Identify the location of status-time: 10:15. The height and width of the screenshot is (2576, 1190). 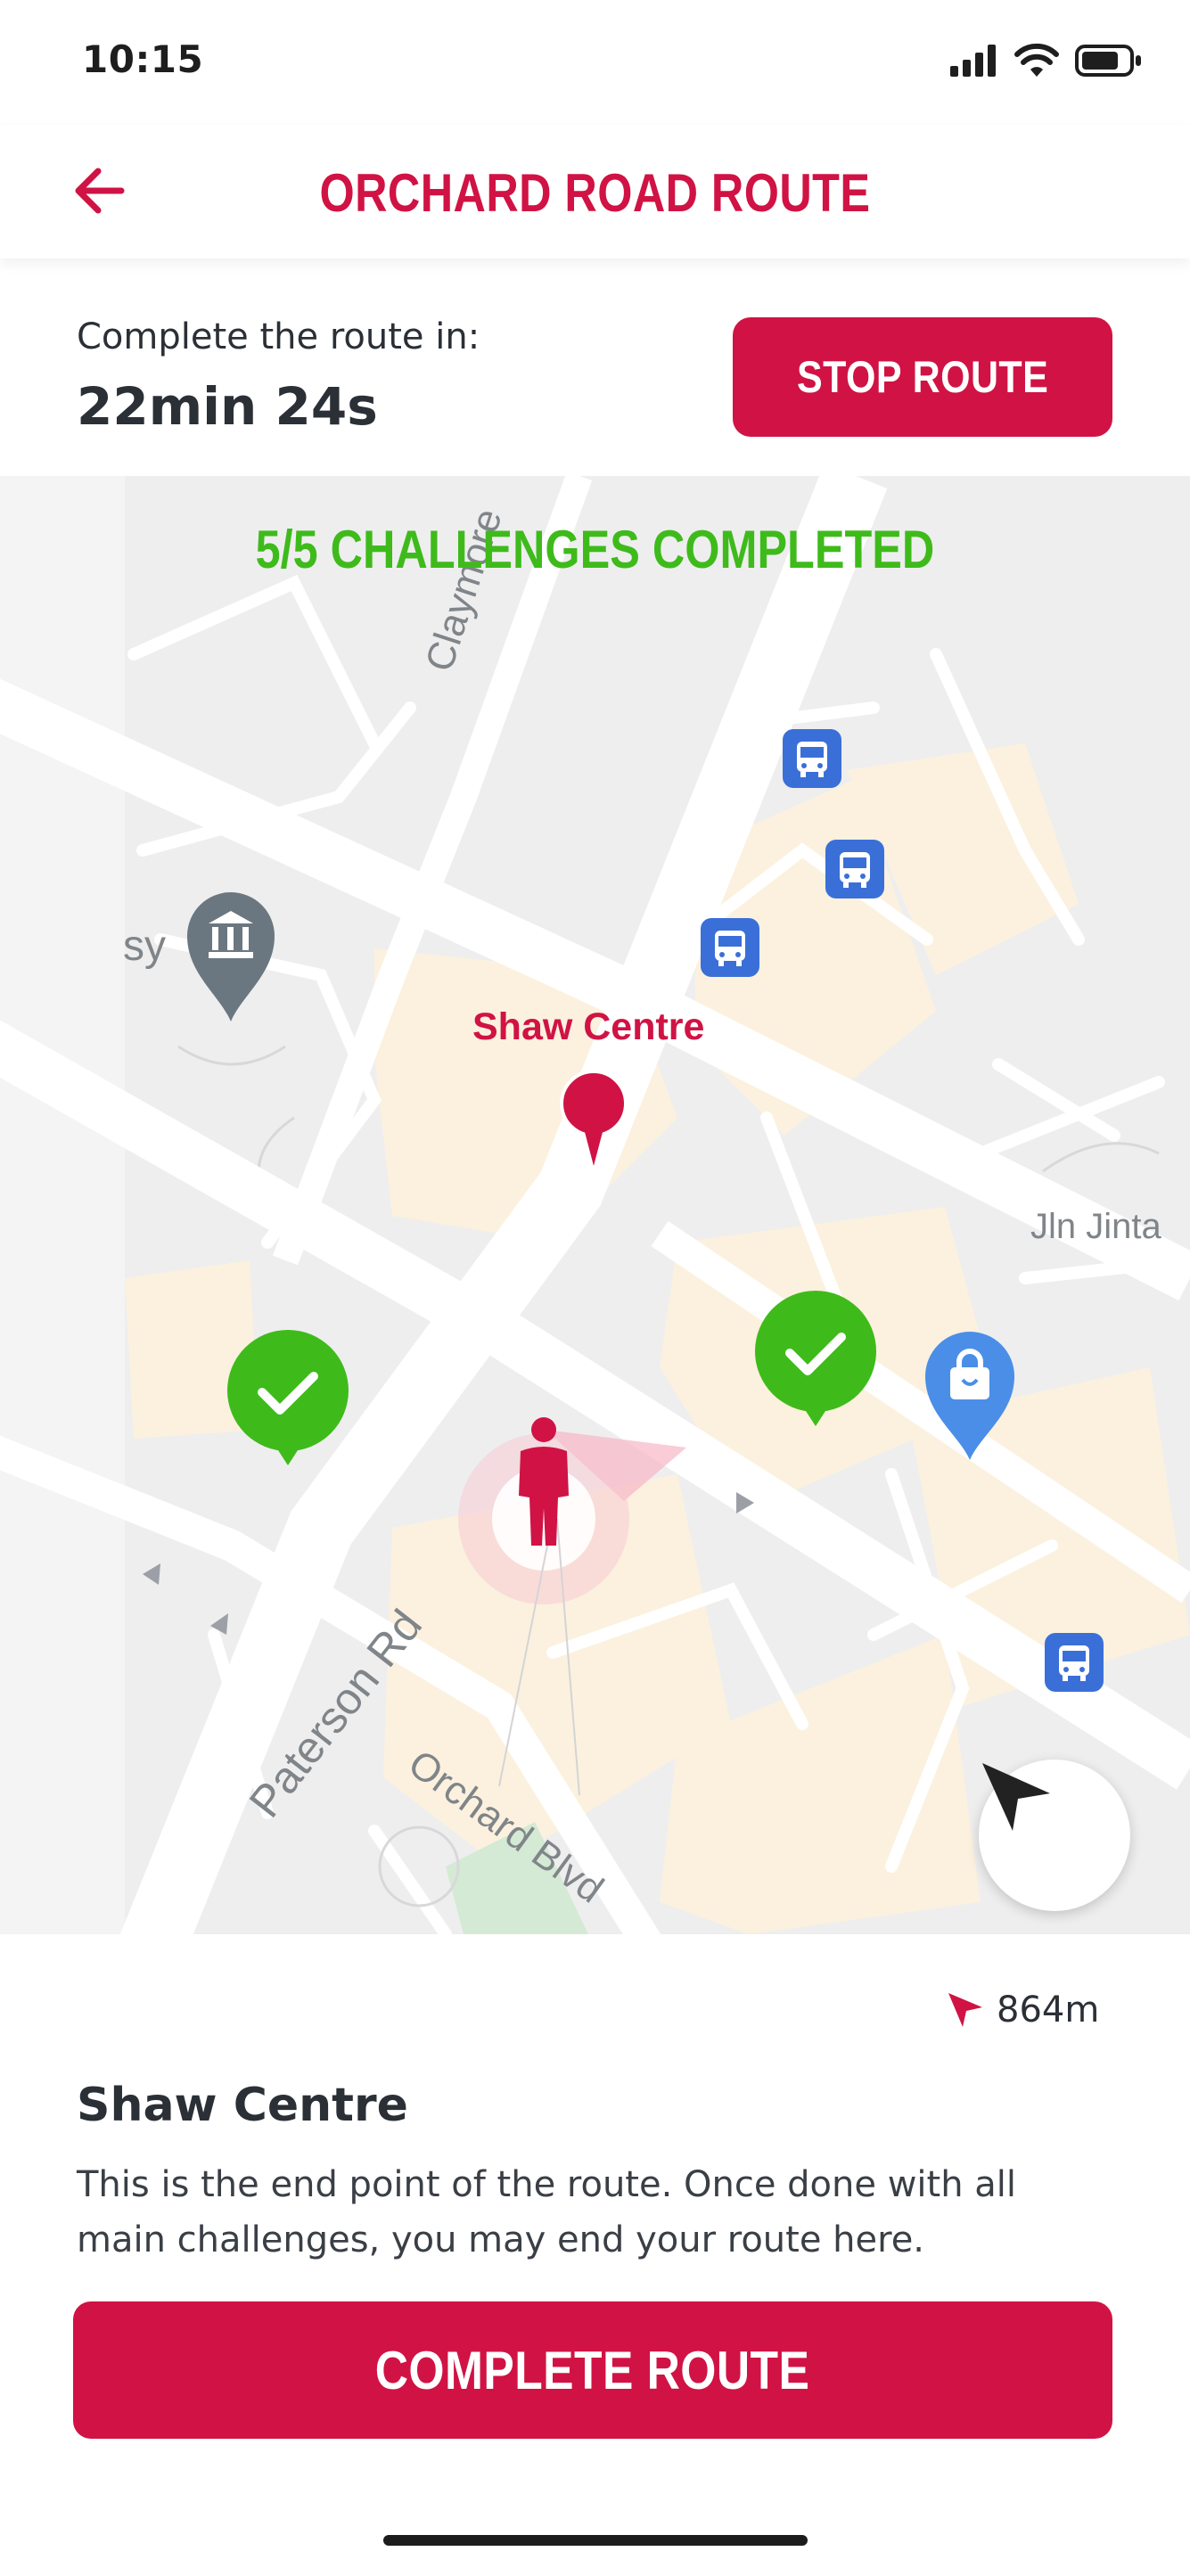
(143, 59).